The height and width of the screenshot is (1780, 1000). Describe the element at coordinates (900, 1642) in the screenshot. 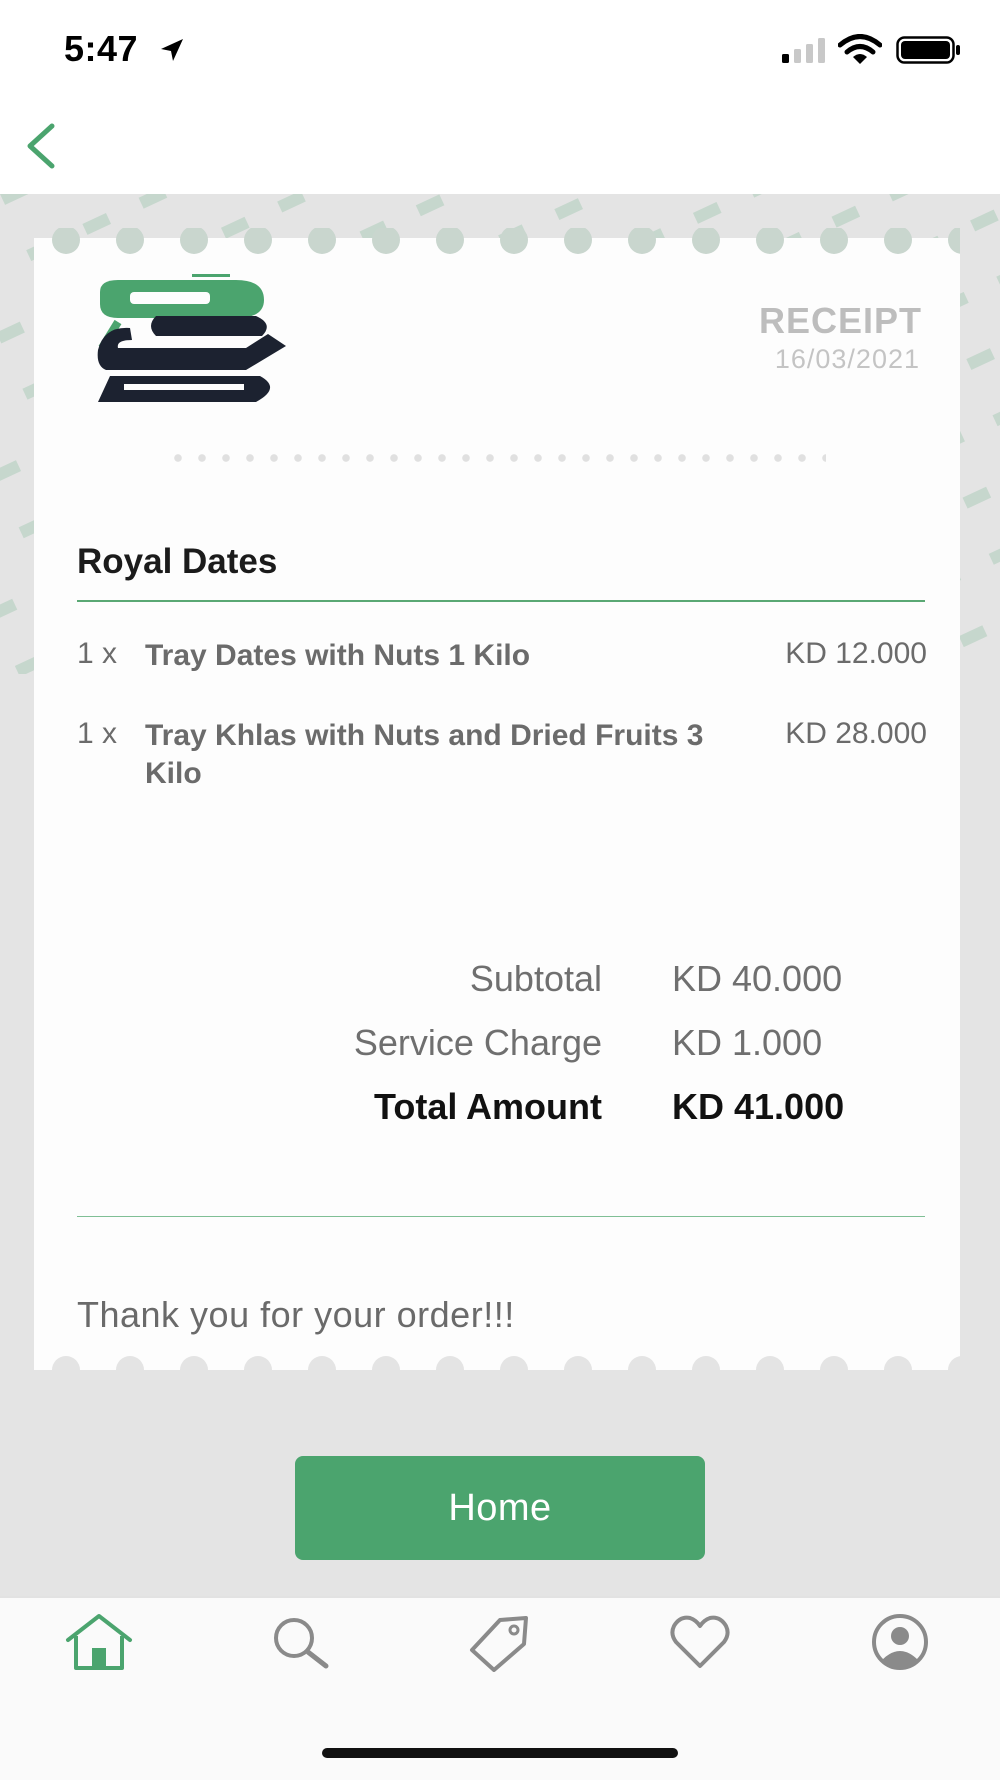

I see `account-icon` at that location.